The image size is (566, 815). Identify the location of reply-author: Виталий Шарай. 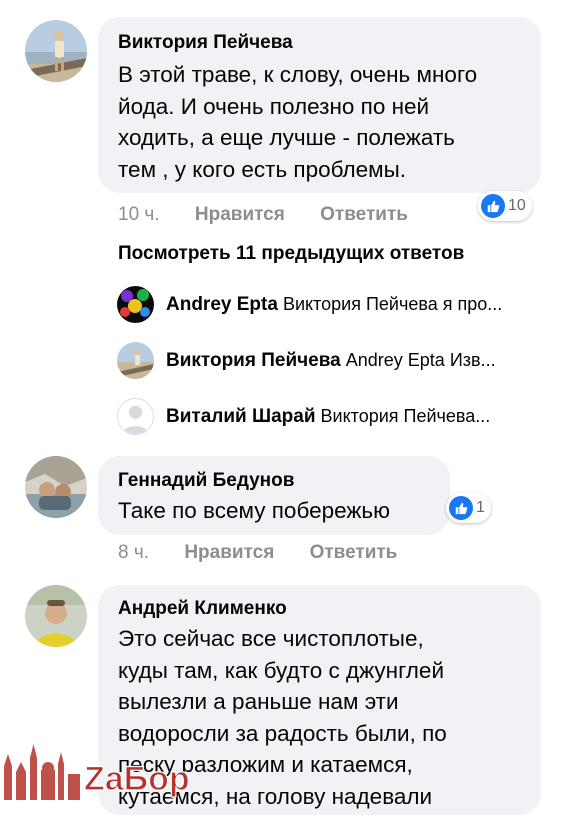
(241, 416).